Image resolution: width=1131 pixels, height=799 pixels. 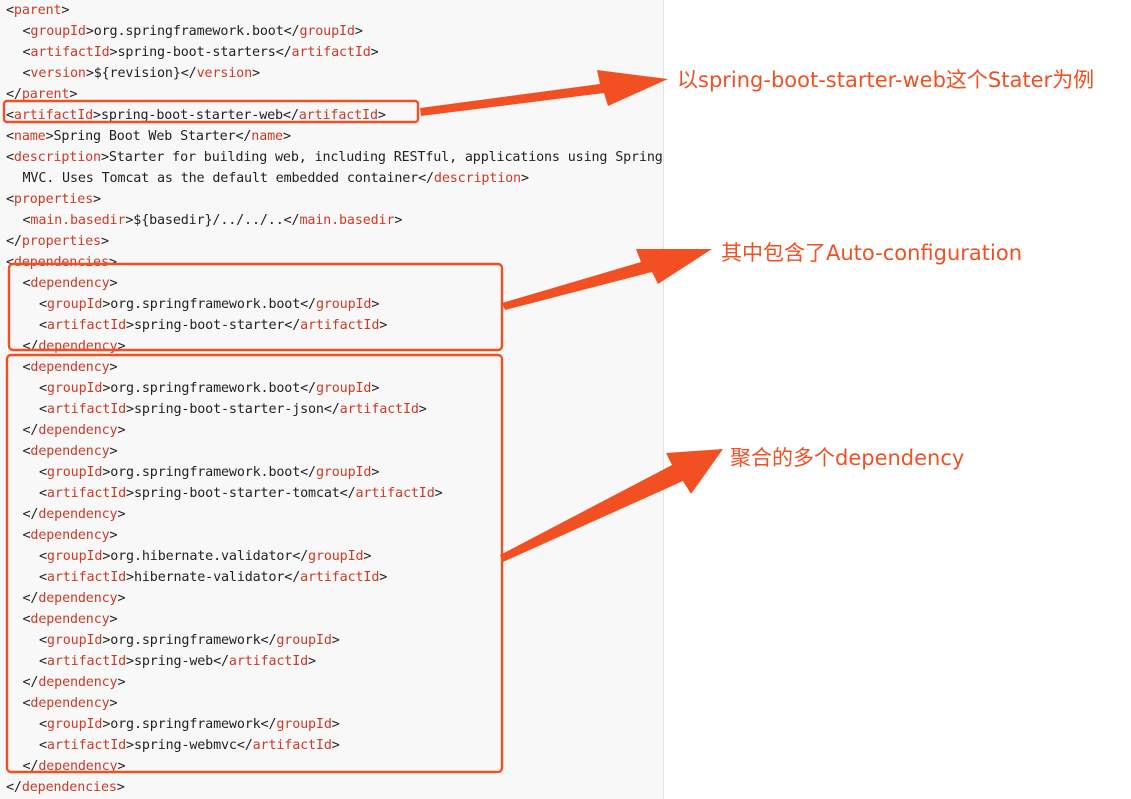 I want to click on code-line: <name>Spring Boot Web Starter</name>, so click(x=334, y=136).